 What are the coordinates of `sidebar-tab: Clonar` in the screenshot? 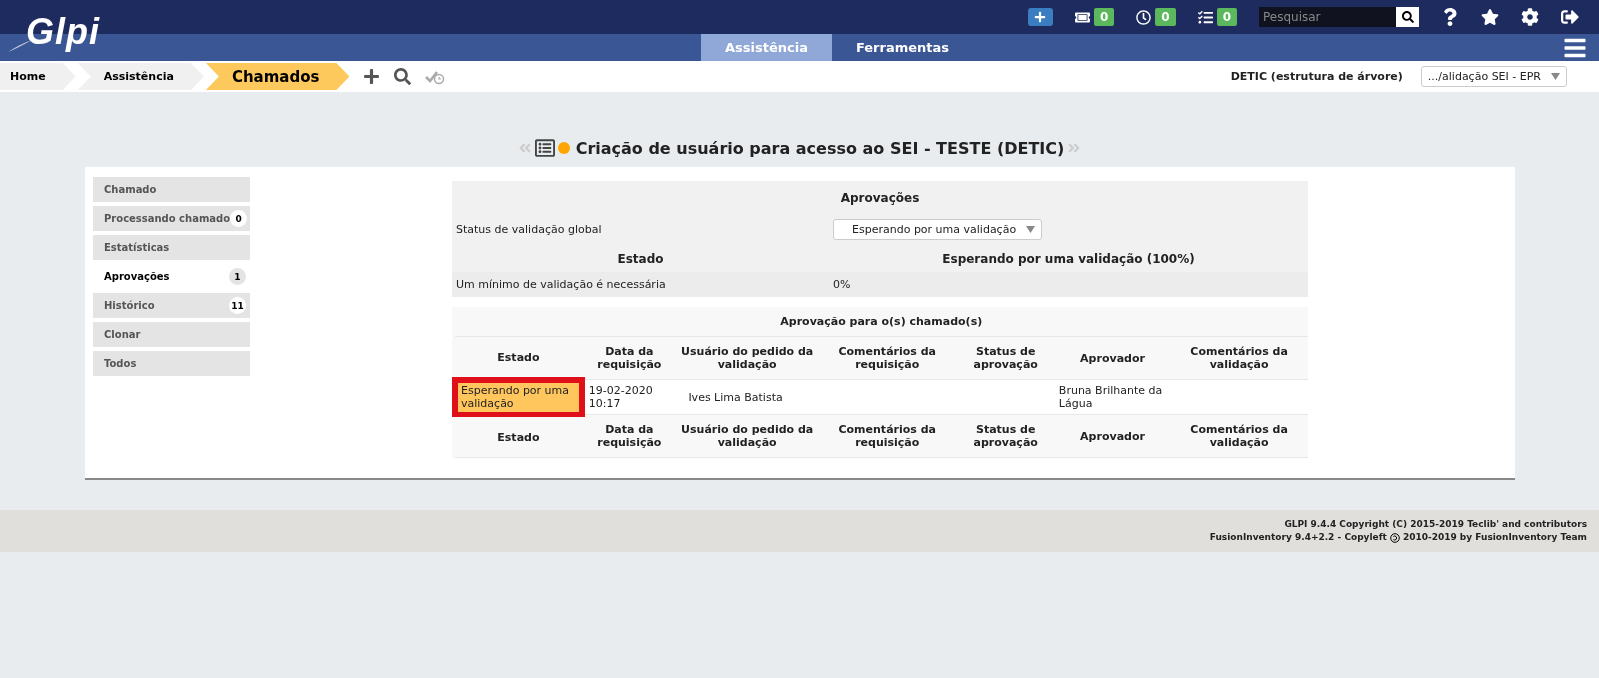 It's located at (171, 334).